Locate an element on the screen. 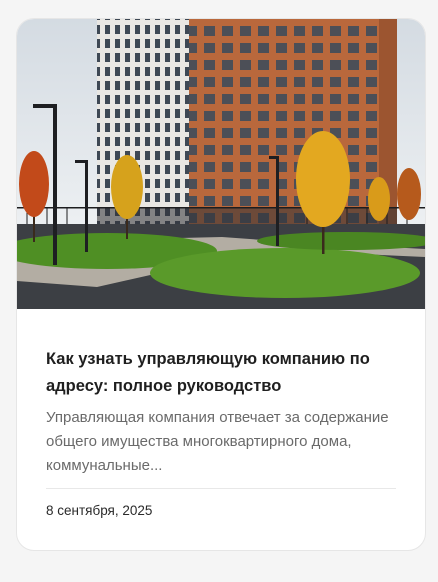 This screenshot has width=438, height=582. publish-date: 8 сентября, 2025 is located at coordinates (99, 510).